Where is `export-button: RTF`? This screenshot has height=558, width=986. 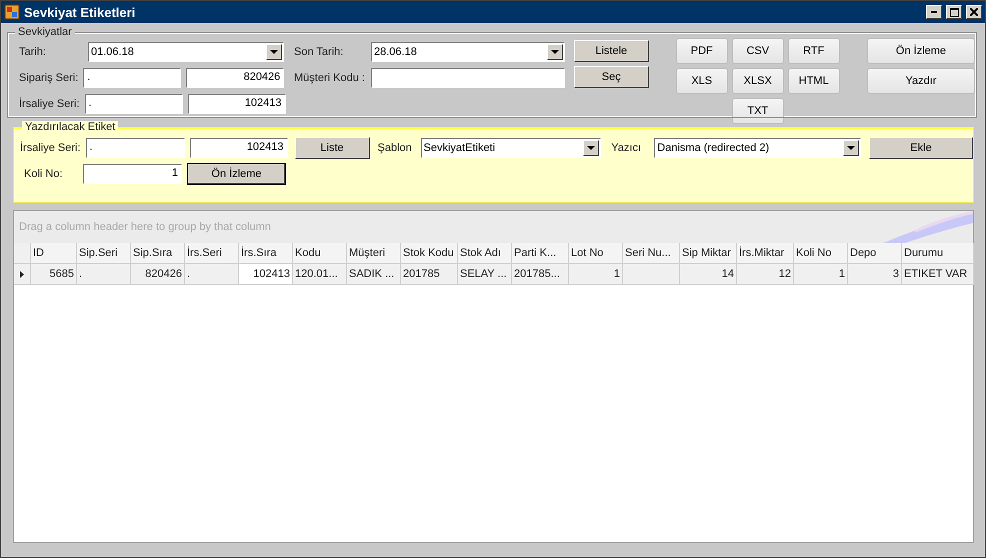
export-button: RTF is located at coordinates (814, 51).